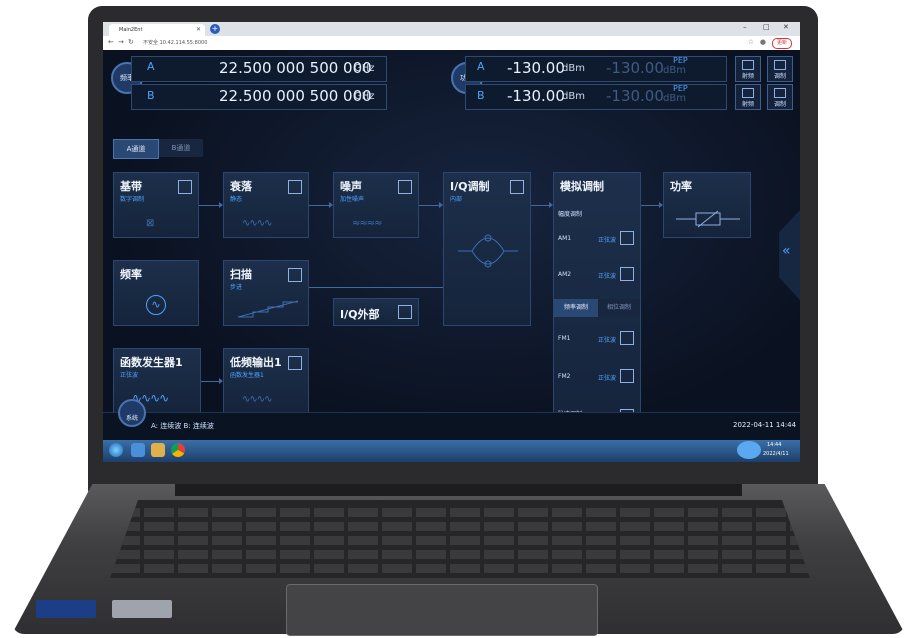  I want to click on rf-a-button: 射频, so click(748, 69).